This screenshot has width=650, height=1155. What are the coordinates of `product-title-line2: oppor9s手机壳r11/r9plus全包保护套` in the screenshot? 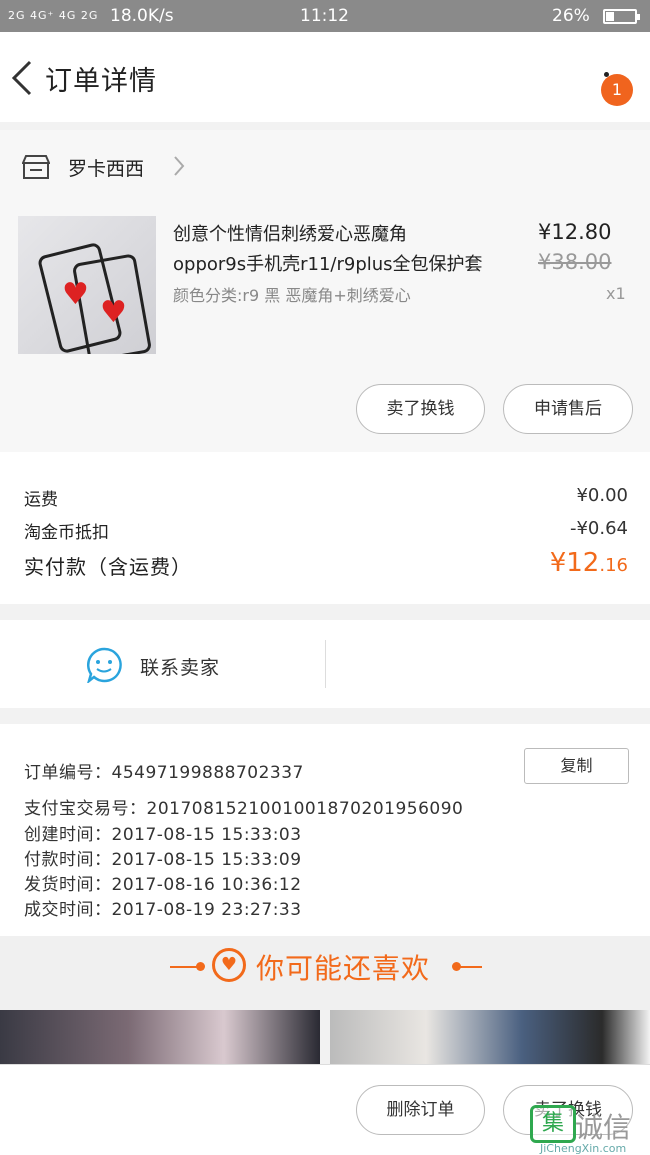 It's located at (328, 264).